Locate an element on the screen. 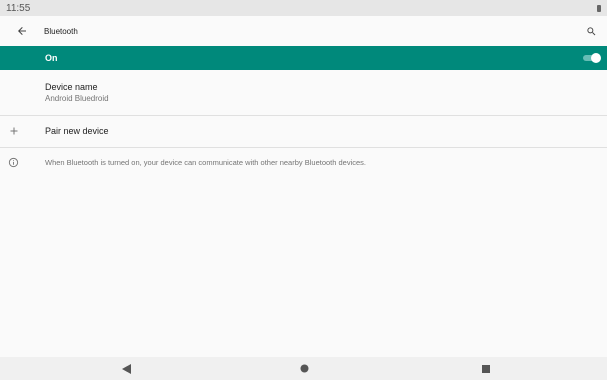  nav-recents-button is located at coordinates (486, 368).